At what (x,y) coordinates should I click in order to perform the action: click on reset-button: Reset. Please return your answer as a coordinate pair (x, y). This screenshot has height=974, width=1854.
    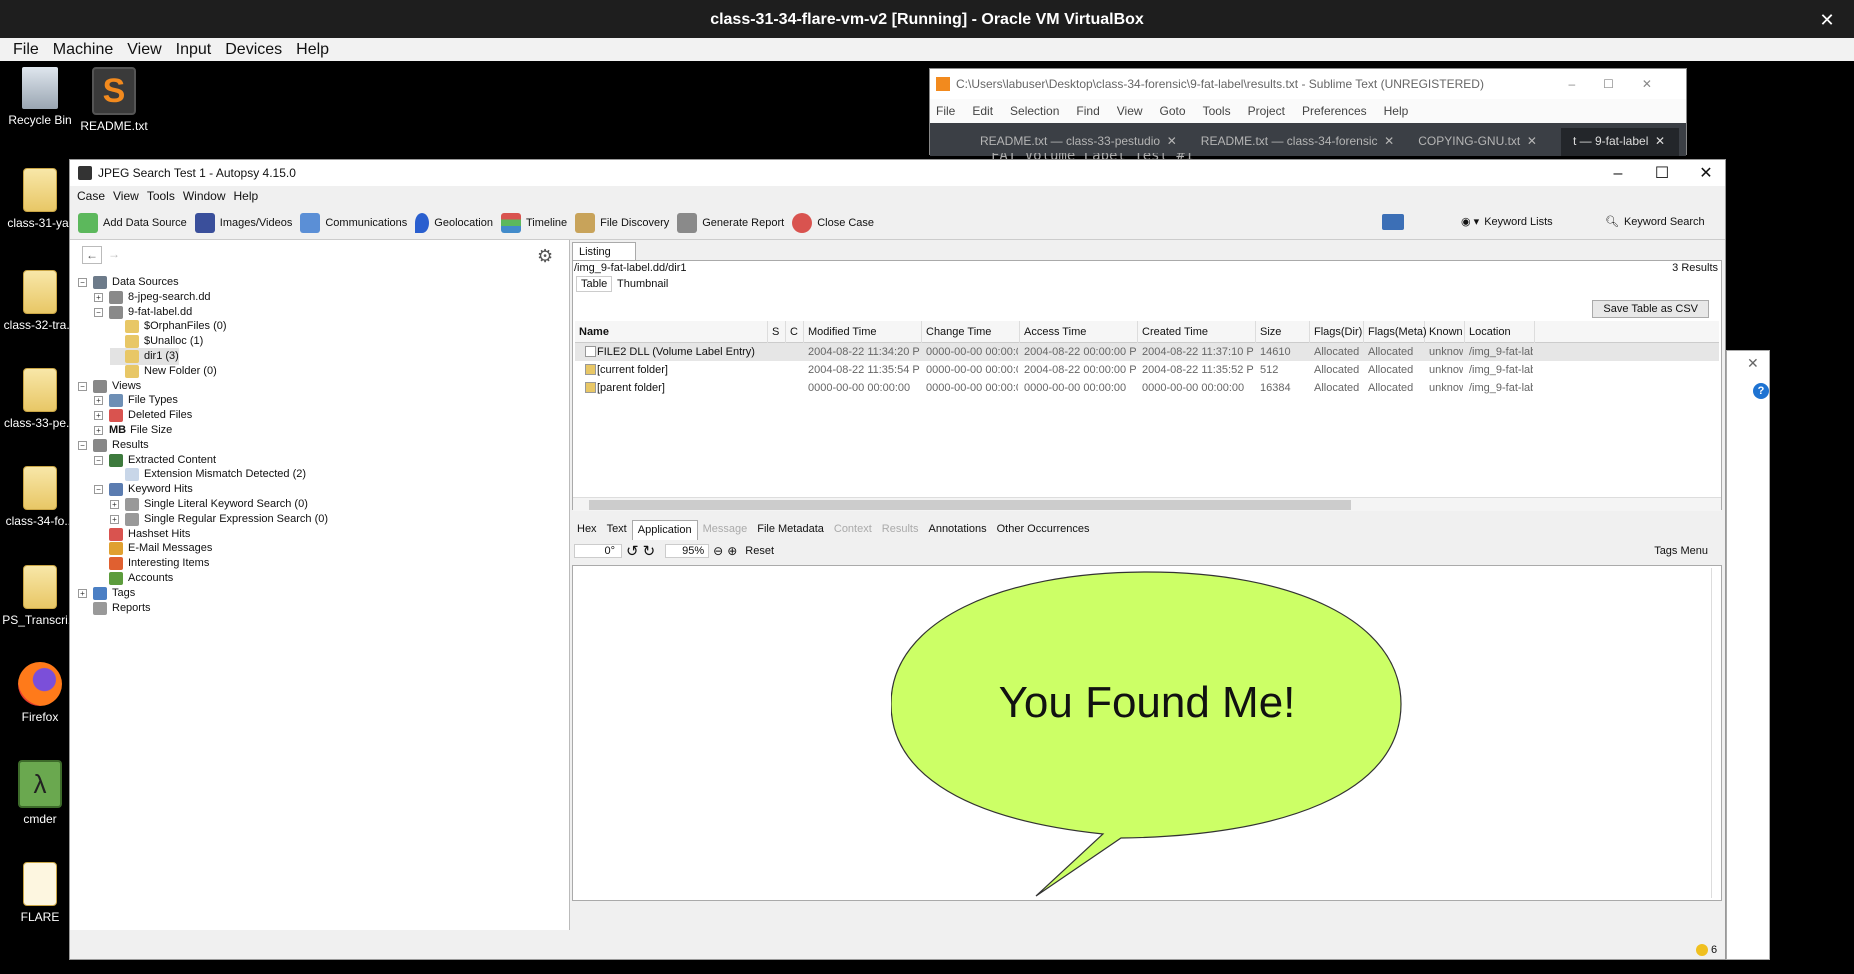
    Looking at the image, I should click on (759, 551).